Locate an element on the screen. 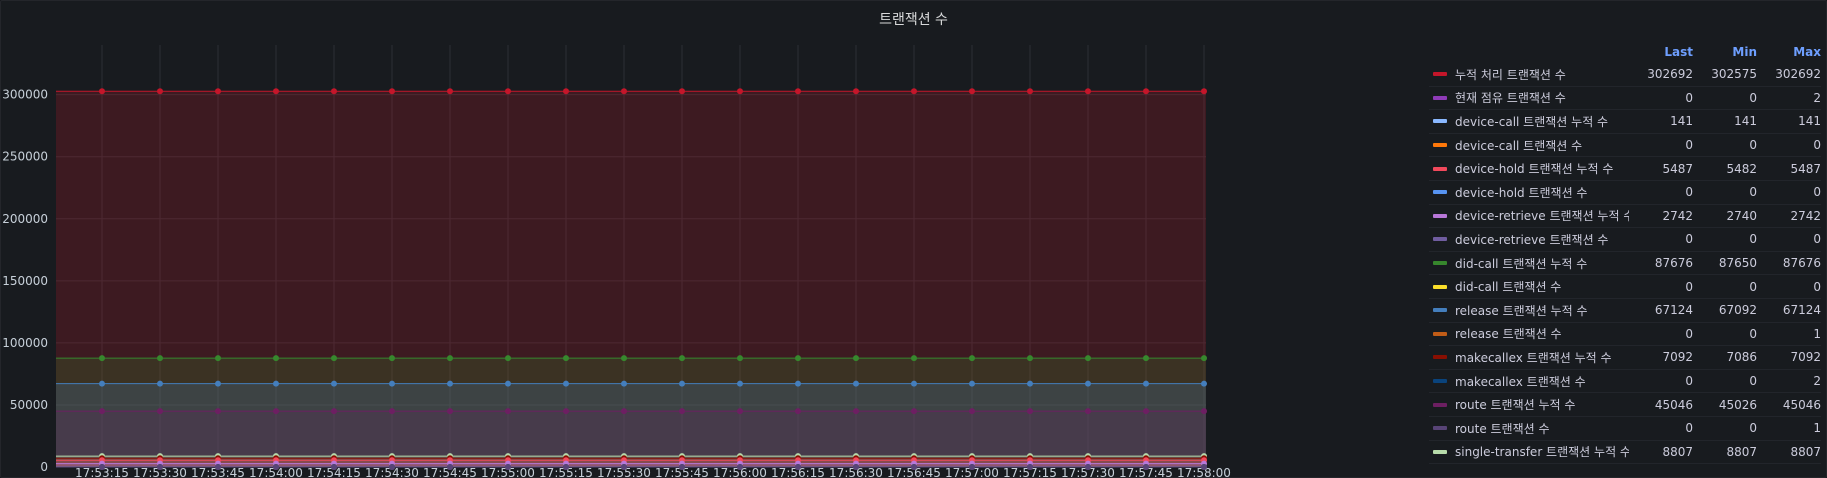 The height and width of the screenshot is (478, 1827). legend-header-last: Last is located at coordinates (1661, 54).